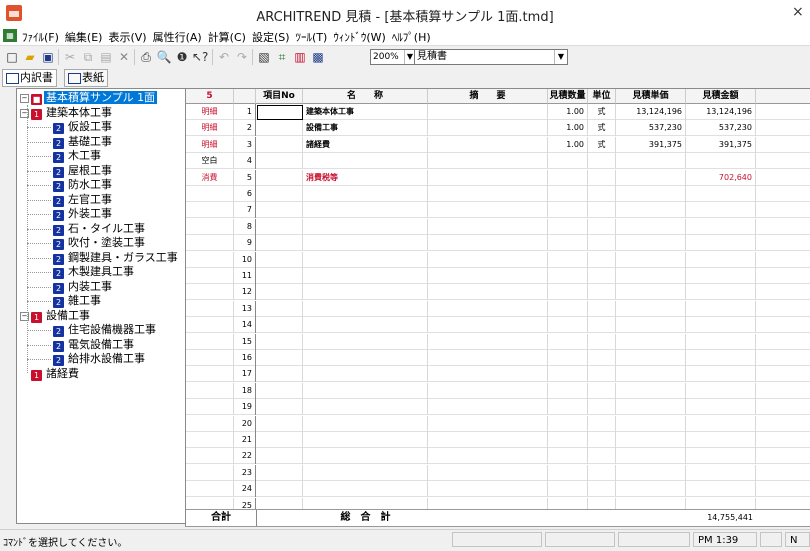 The image size is (810, 551). Describe the element at coordinates (48, 57) in the screenshot. I see `save-icon: ▣` at that location.